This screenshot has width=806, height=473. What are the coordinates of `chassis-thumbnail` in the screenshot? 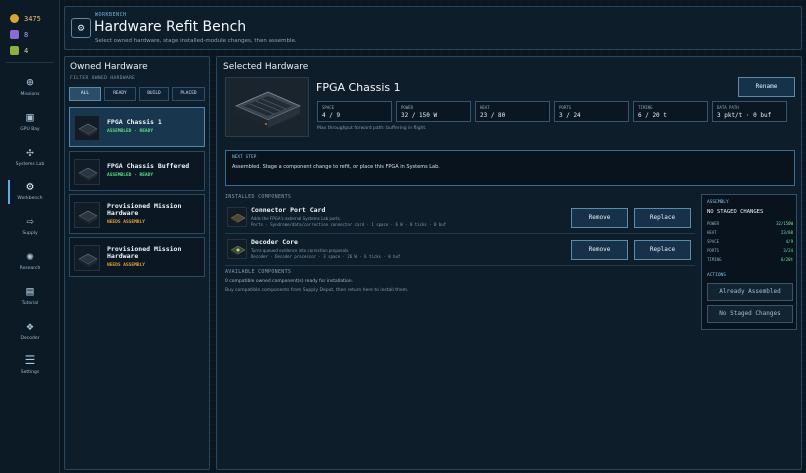 It's located at (87, 258).